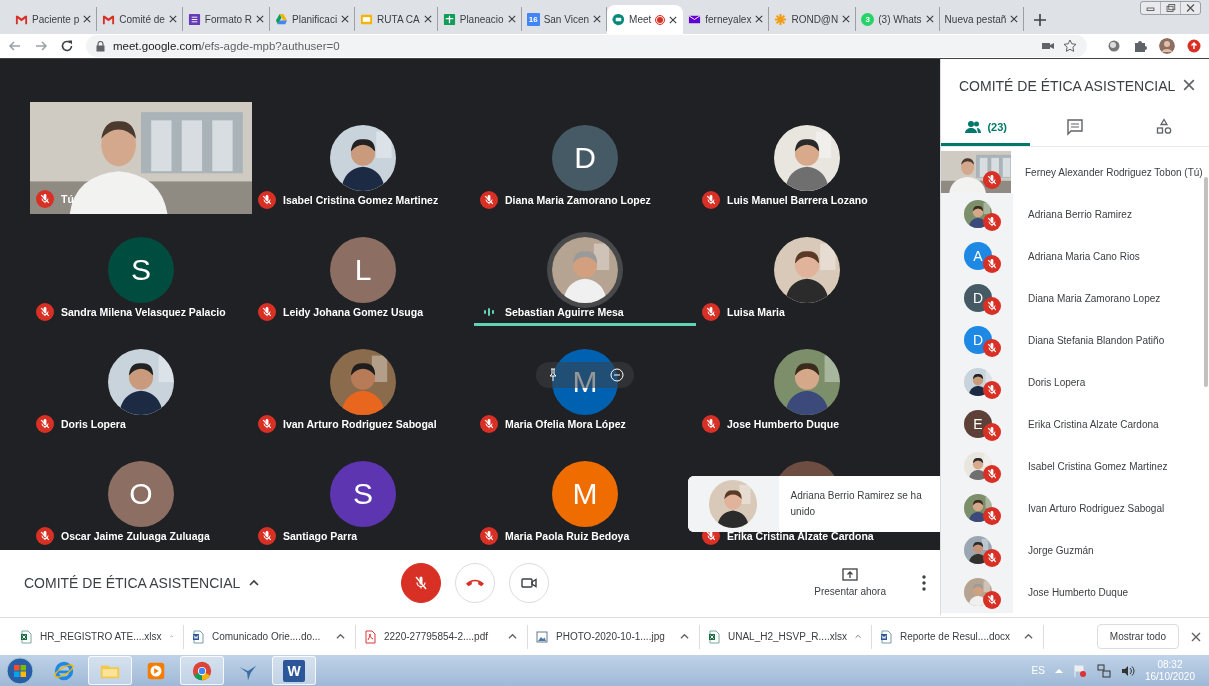 The width and height of the screenshot is (1209, 686). What do you see at coordinates (1137, 636) in the screenshot?
I see `show-all-button: Mostrar todo` at bounding box center [1137, 636].